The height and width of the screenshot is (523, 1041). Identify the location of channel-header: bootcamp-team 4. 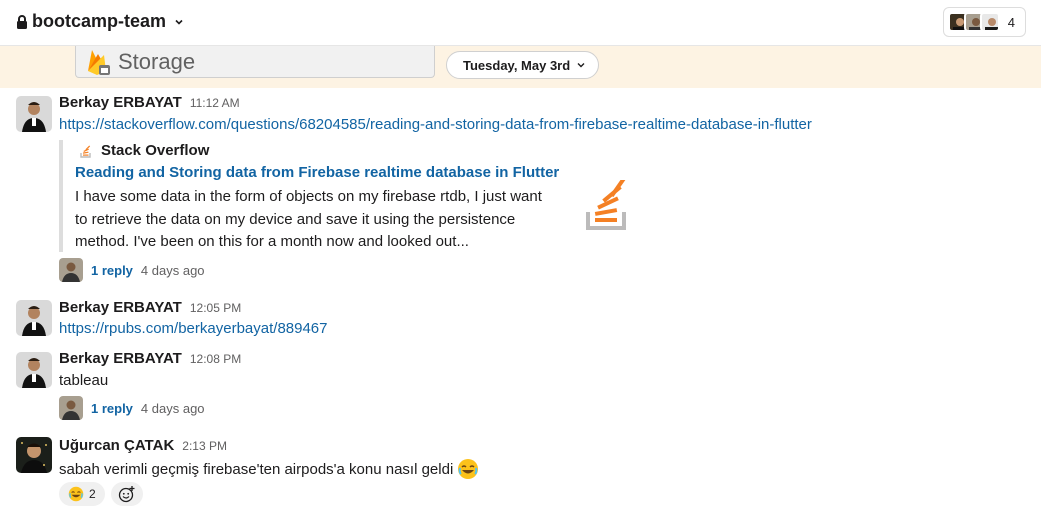
(520, 23).